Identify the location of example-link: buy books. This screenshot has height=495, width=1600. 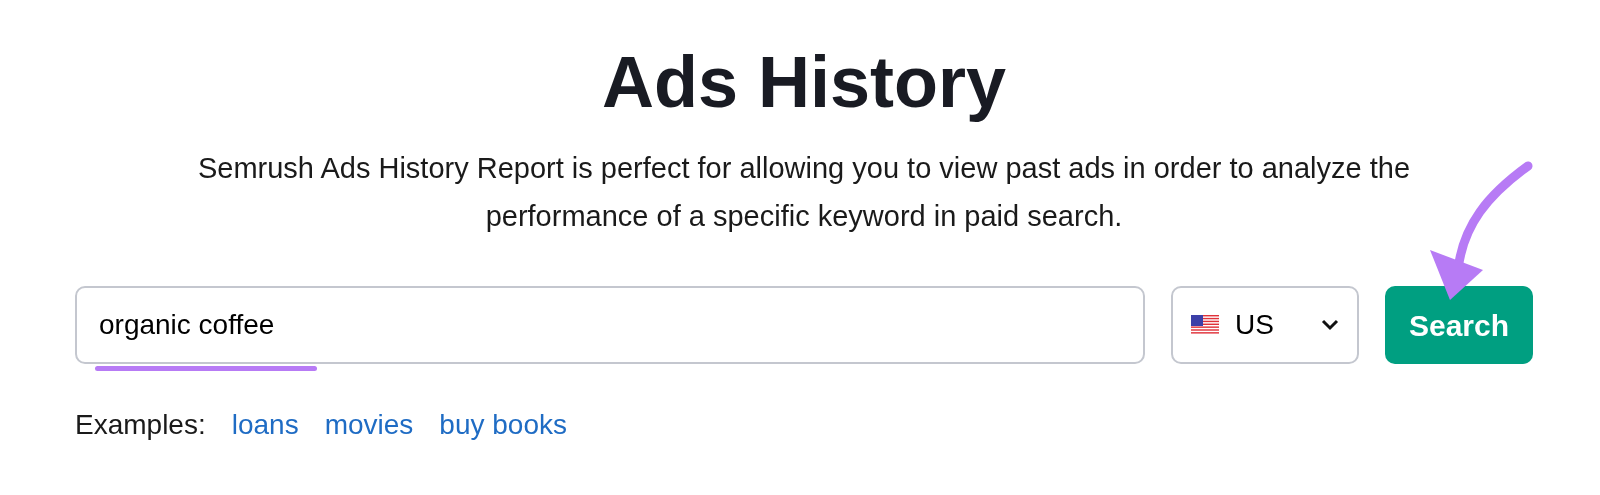
(503, 425).